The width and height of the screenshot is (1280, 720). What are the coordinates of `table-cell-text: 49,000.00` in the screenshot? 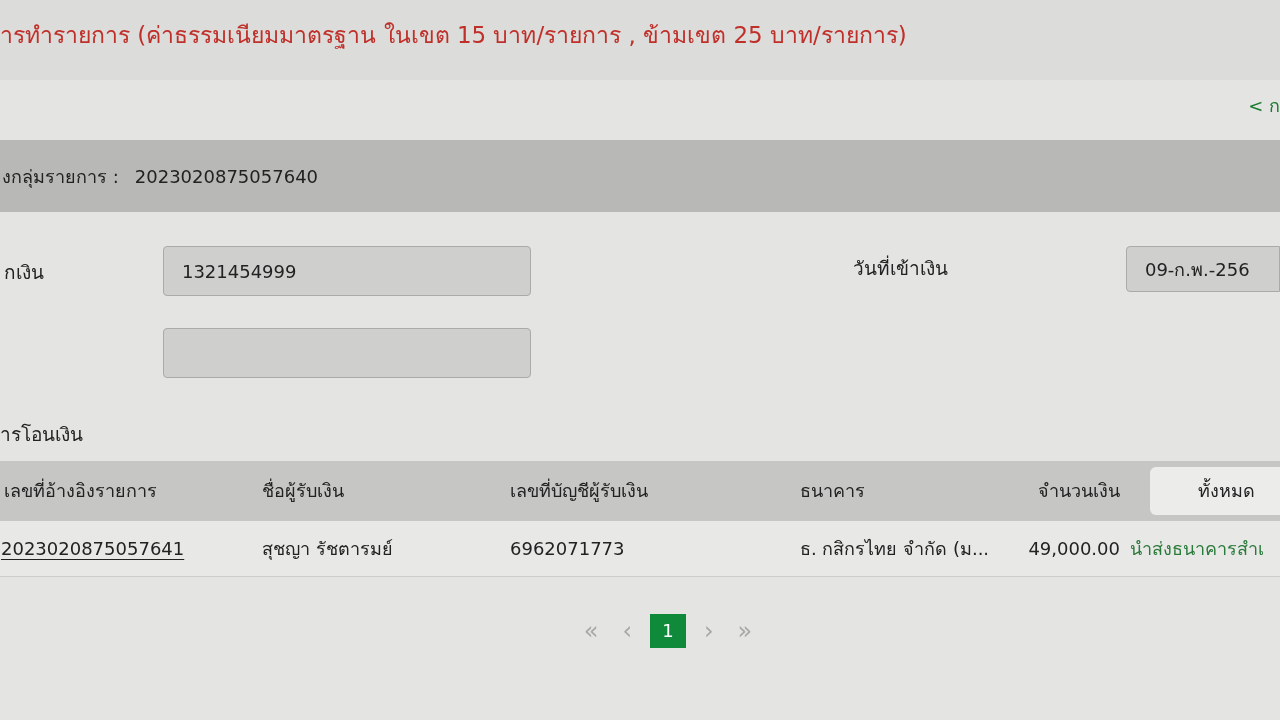 It's located at (1074, 548).